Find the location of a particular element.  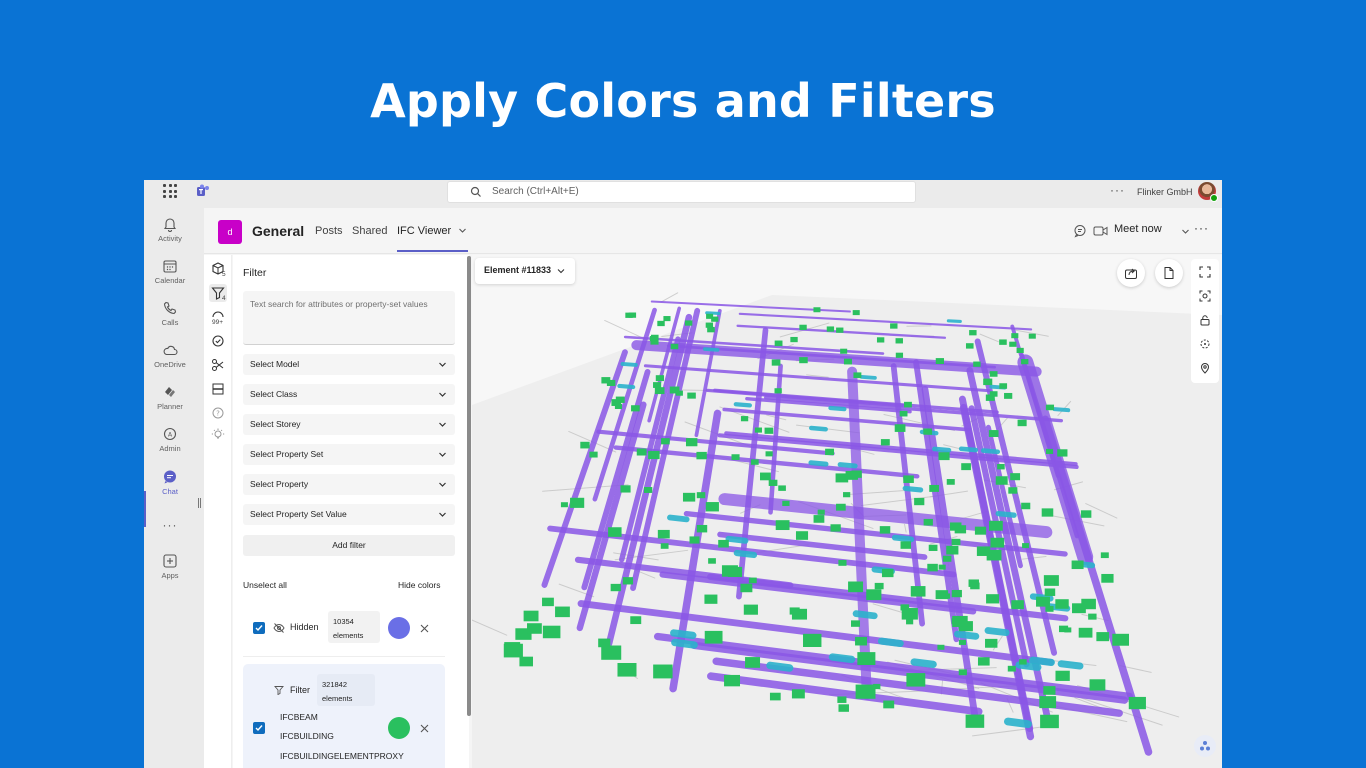

rail-item-admin: A Admin is located at coordinates (170, 439).